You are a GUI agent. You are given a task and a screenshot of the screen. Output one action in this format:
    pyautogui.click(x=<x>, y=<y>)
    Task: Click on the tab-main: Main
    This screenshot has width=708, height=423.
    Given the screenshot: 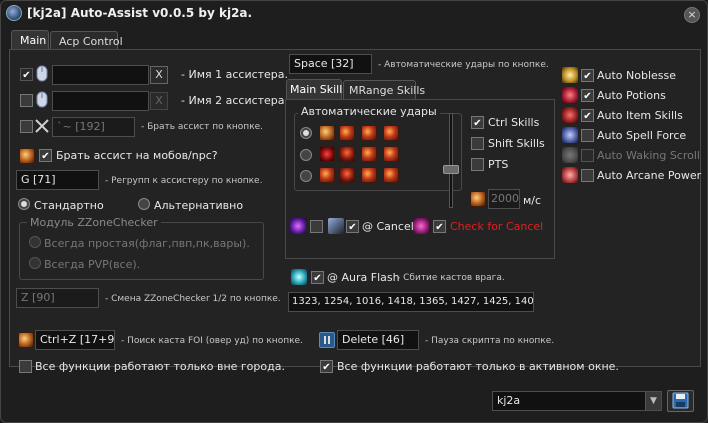 What is the action you would take?
    pyautogui.click(x=30, y=40)
    